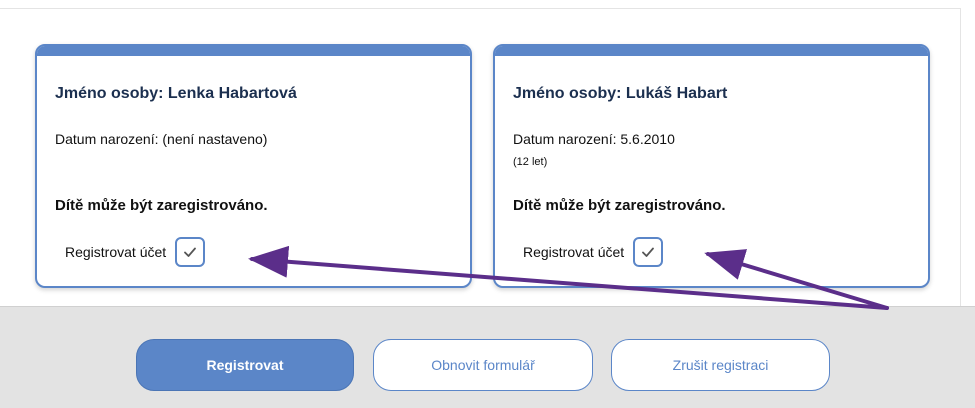 The height and width of the screenshot is (408, 975). Describe the element at coordinates (530, 162) in the screenshot. I see `age: (12 let)` at that location.